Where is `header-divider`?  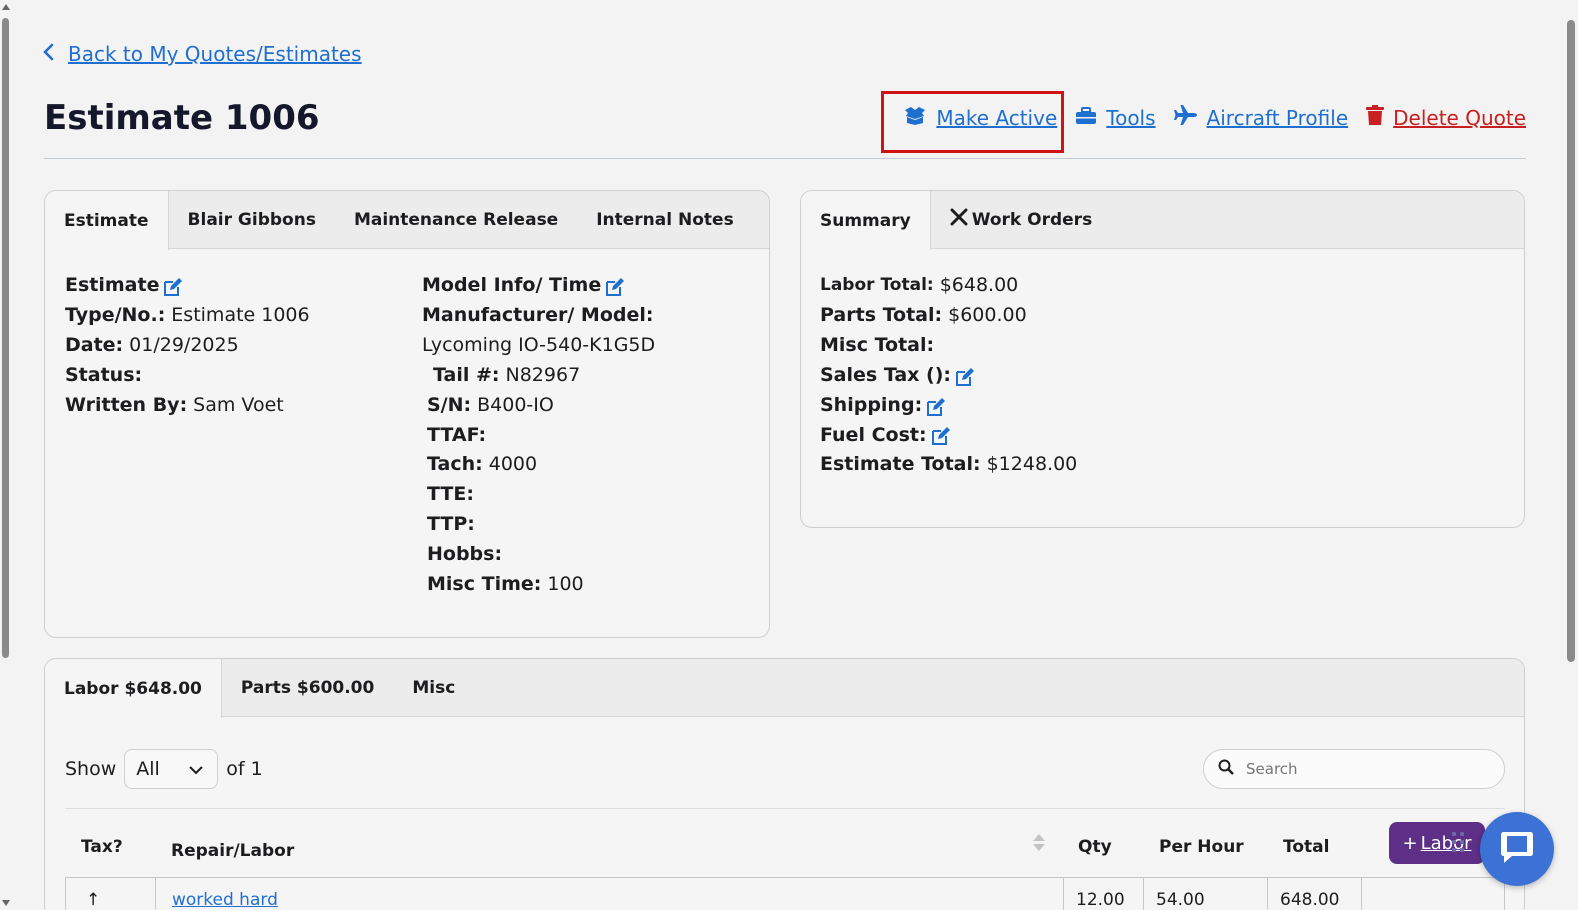
header-divider is located at coordinates (785, 158).